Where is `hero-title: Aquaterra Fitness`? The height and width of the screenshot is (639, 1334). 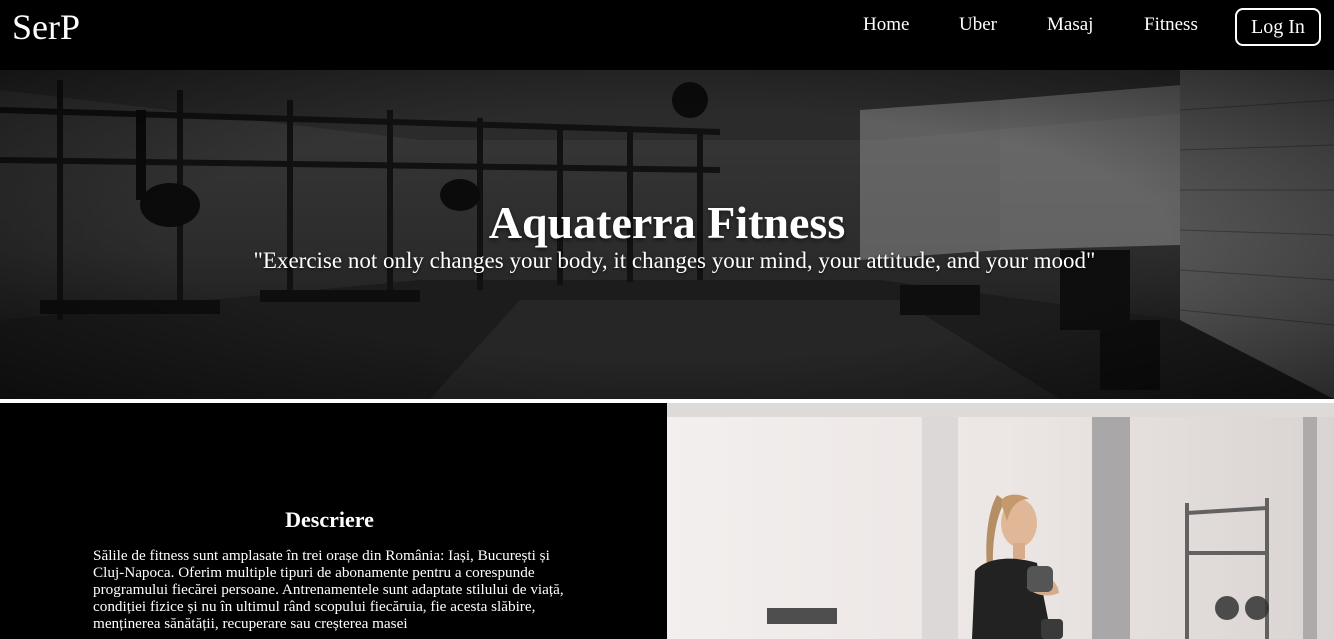
hero-title: Aquaterra Fitness is located at coordinates (667, 222).